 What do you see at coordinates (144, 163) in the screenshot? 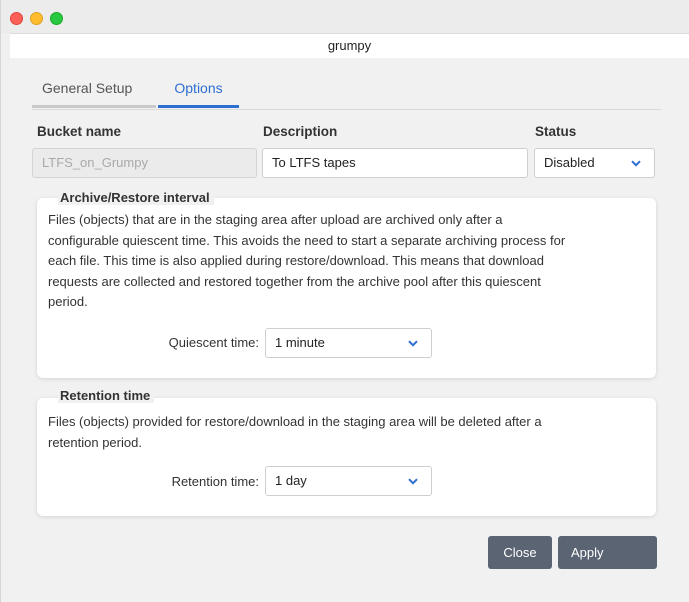
I see `bucket-name-input: LTFS_on_Grumpy` at bounding box center [144, 163].